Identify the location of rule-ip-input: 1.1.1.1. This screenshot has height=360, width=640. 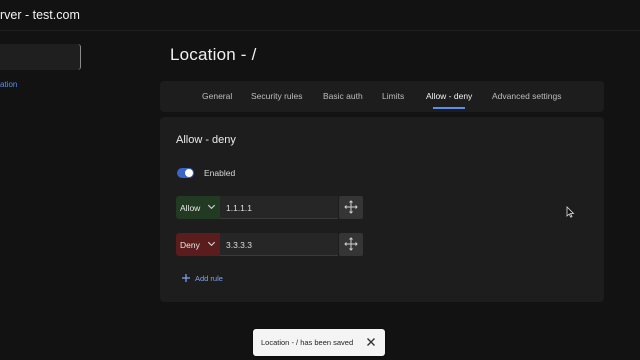
(279, 207).